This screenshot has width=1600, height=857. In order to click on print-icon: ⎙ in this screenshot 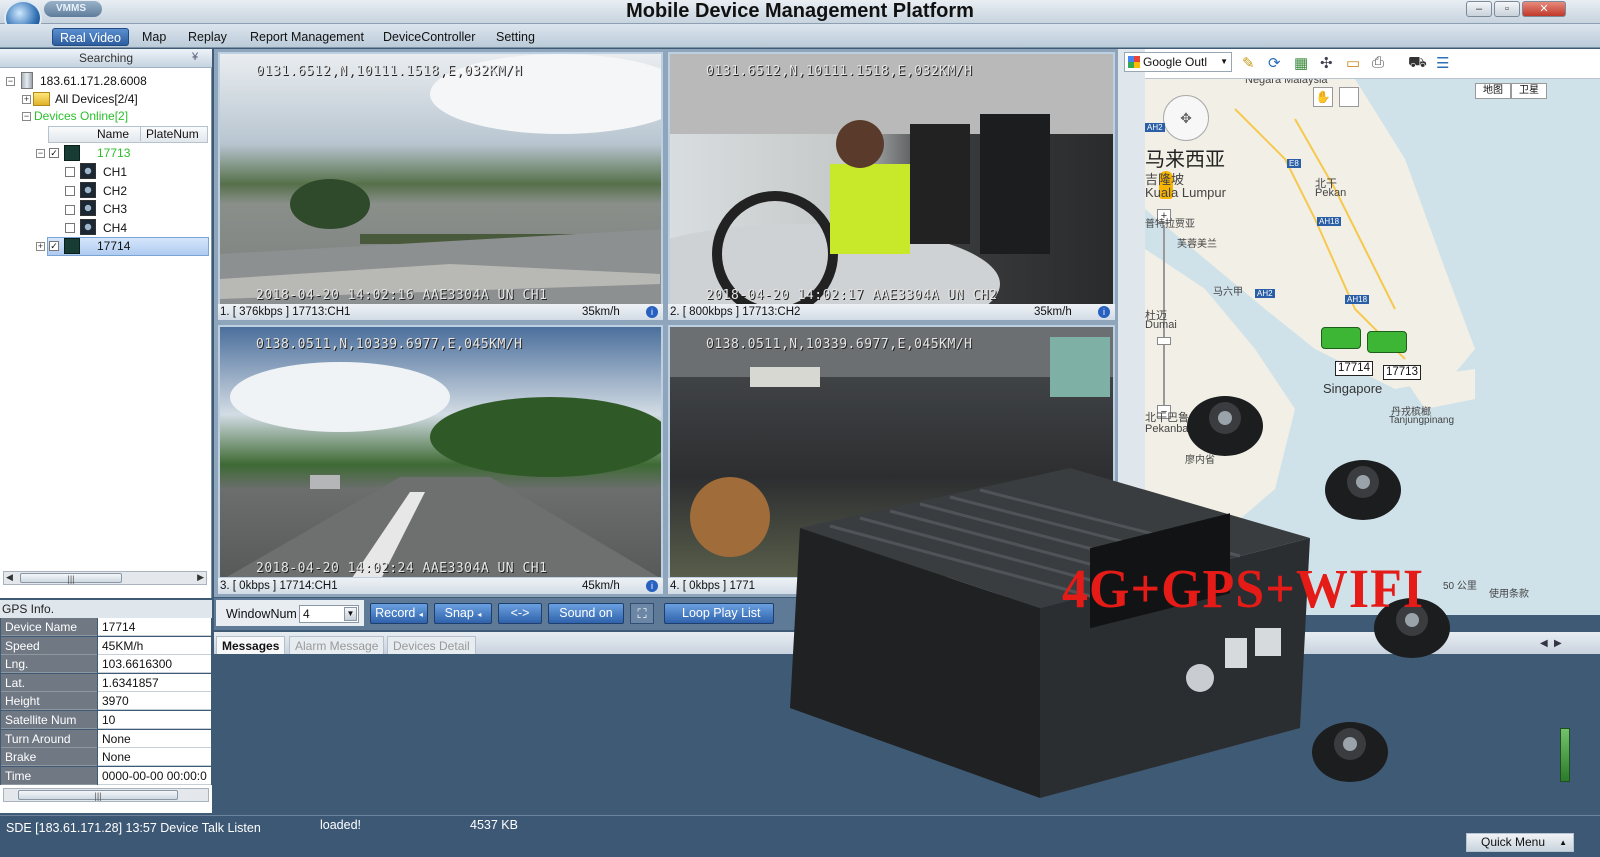, I will do `click(1378, 62)`.